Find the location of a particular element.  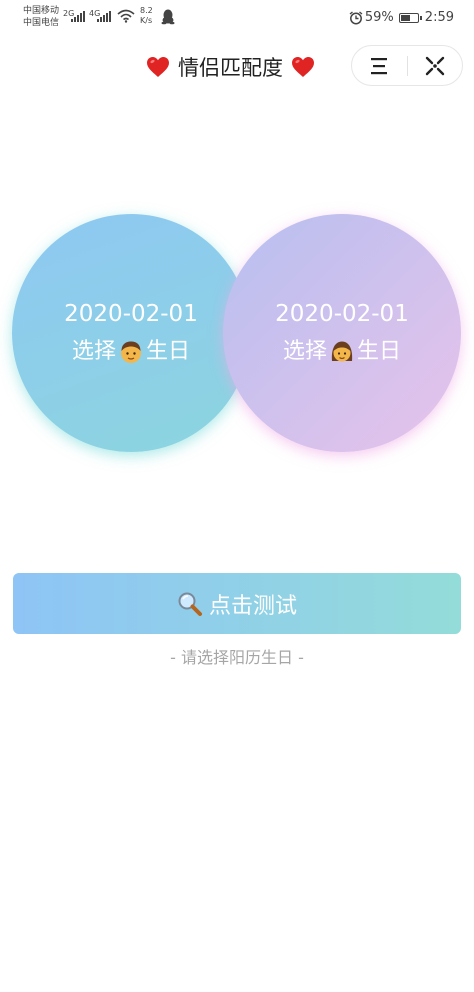

clock: 2:59 is located at coordinates (439, 17).